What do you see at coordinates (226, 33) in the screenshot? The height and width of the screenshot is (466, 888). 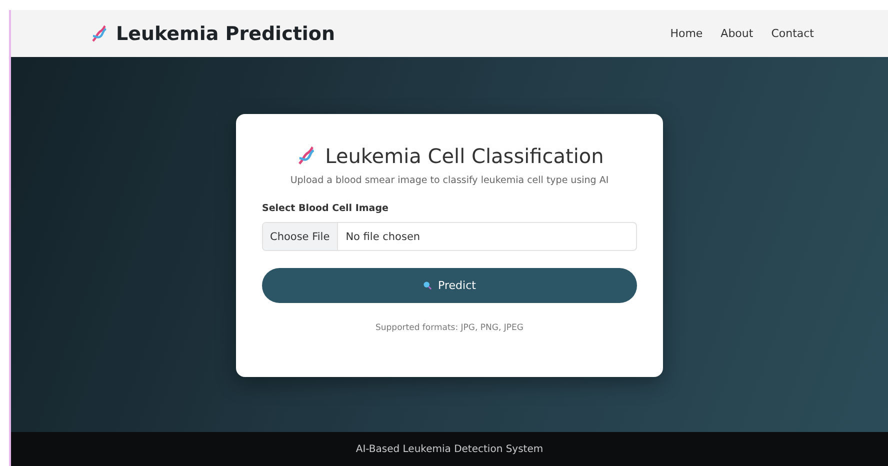 I see `brand-title: Leukemia Prediction` at bounding box center [226, 33].